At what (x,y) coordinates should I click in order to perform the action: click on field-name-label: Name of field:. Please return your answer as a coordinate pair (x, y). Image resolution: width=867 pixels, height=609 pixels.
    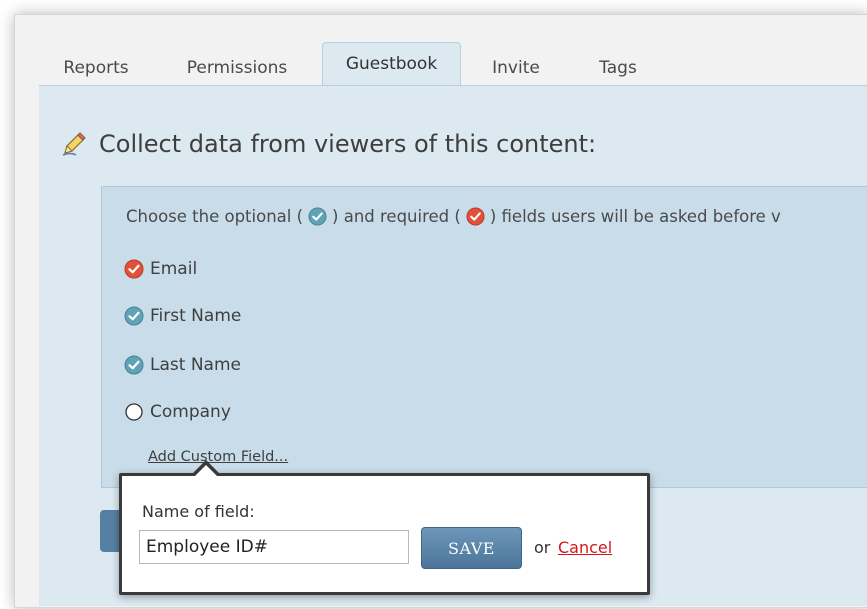
    Looking at the image, I should click on (198, 511).